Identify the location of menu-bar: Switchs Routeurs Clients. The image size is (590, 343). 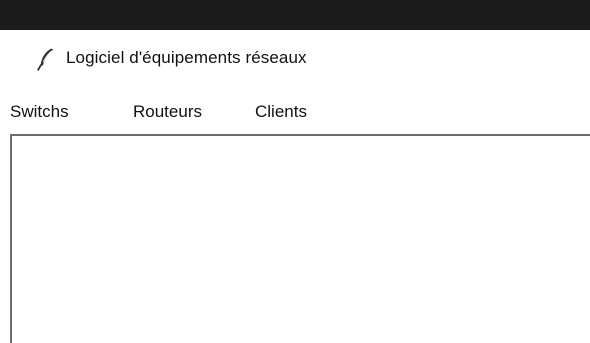
(300, 114).